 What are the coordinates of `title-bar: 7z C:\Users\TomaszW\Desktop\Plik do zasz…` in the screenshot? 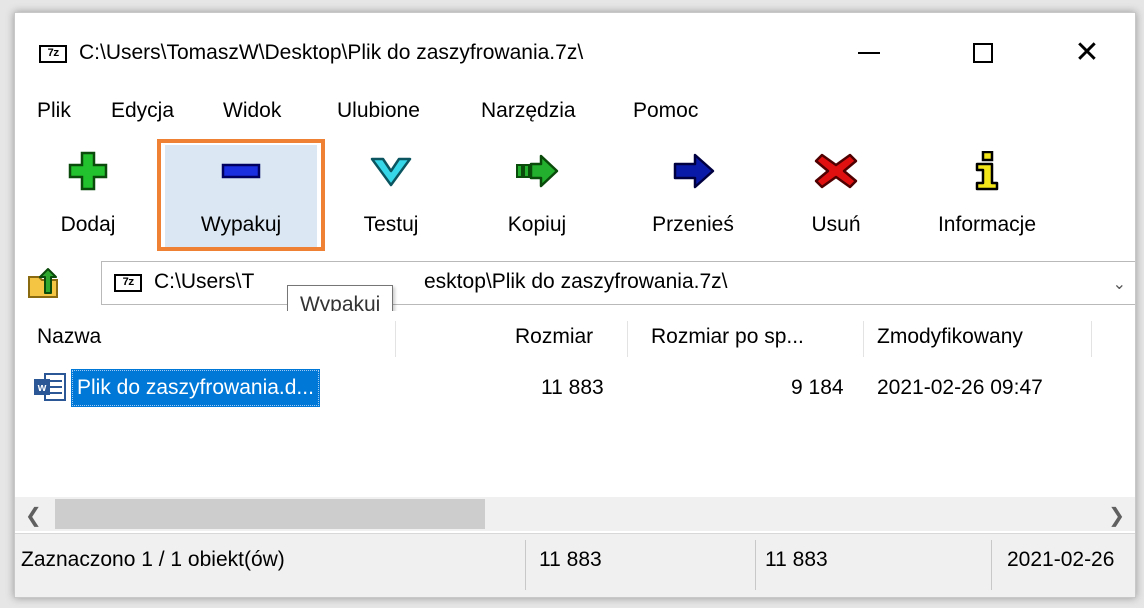 It's located at (575, 49).